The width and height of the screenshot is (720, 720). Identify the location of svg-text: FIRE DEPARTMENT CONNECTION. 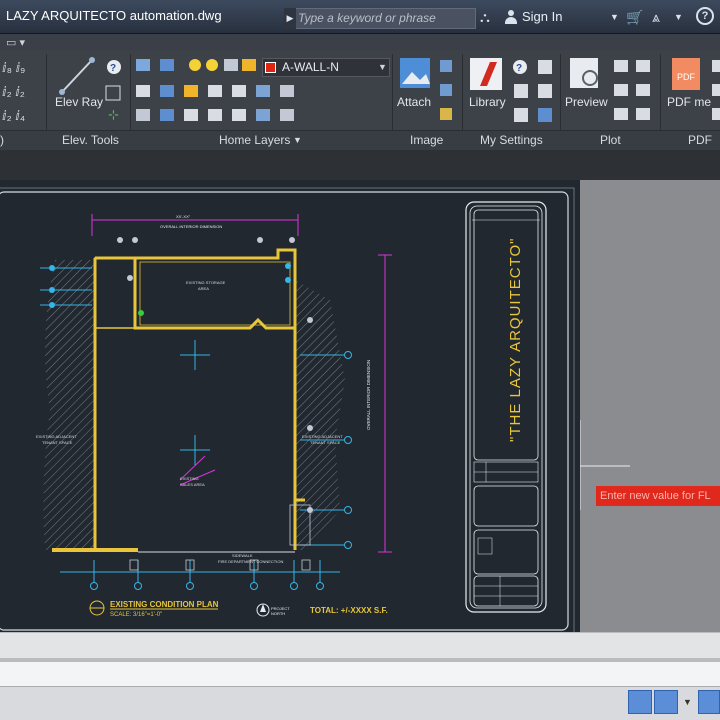
(250, 561).